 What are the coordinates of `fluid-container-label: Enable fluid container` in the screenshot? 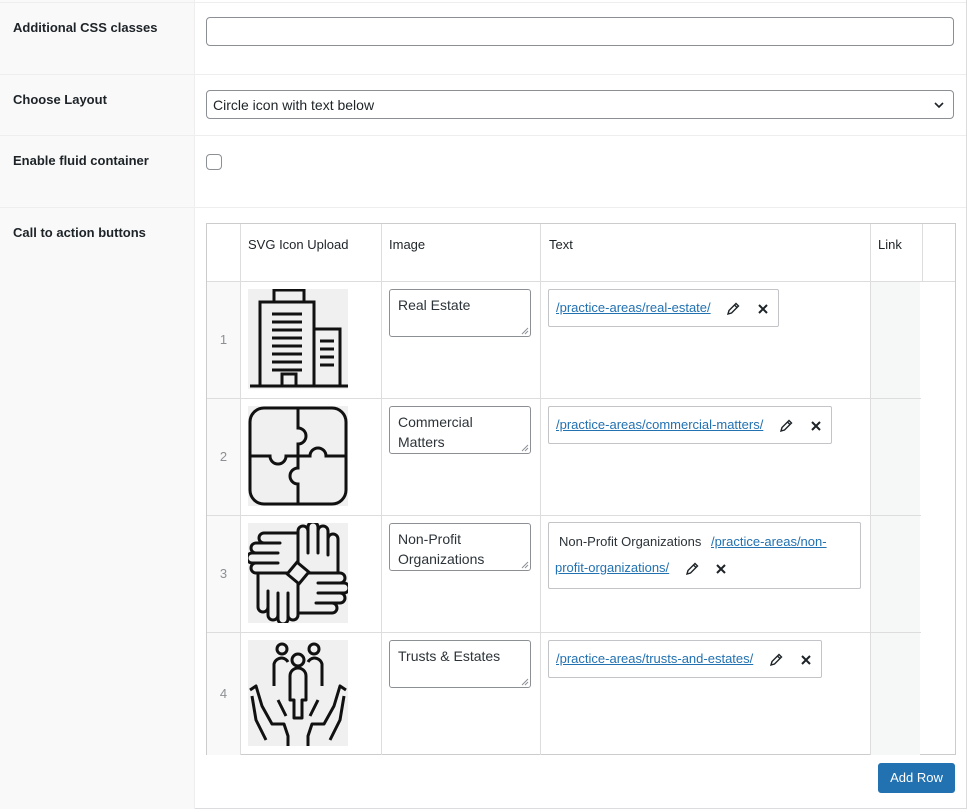 It's located at (81, 160).